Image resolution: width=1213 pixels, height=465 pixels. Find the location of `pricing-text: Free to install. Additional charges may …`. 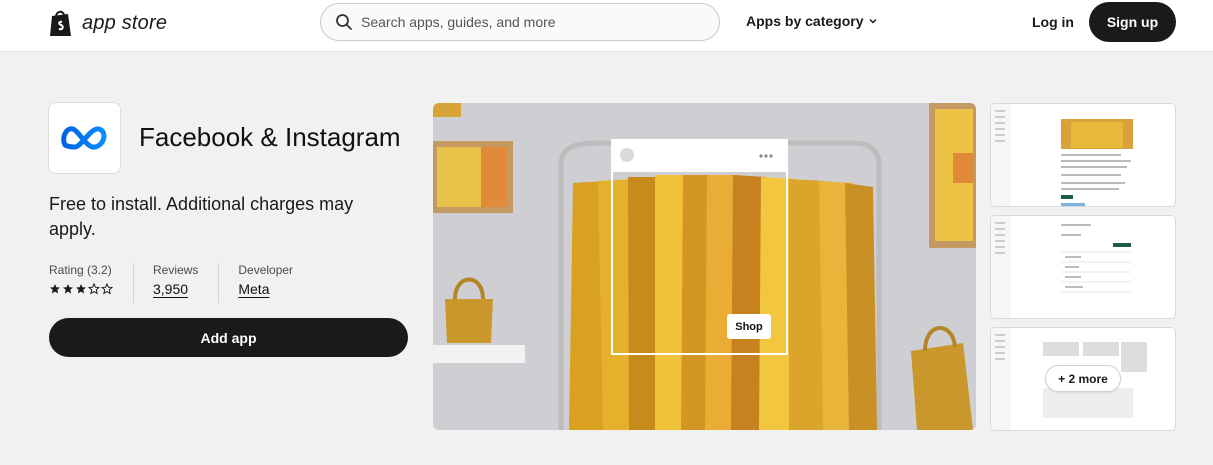

pricing-text: Free to install. Additional charges may … is located at coordinates (201, 216).